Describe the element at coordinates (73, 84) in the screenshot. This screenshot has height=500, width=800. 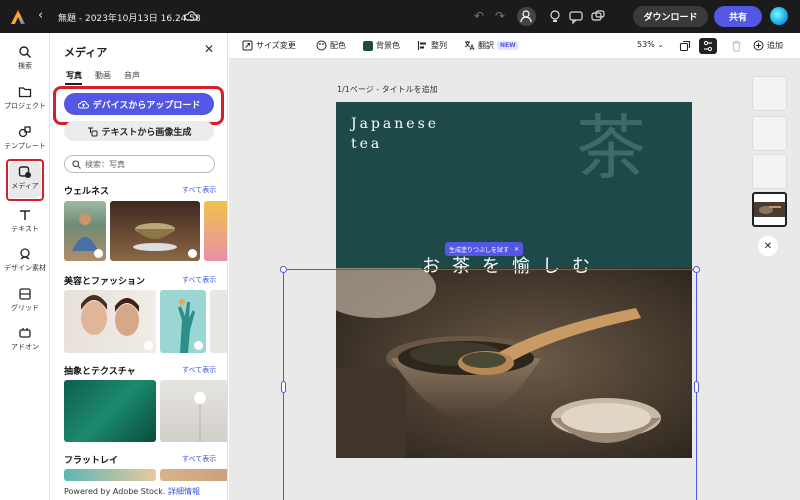
I see `active-tab-indicator` at that location.